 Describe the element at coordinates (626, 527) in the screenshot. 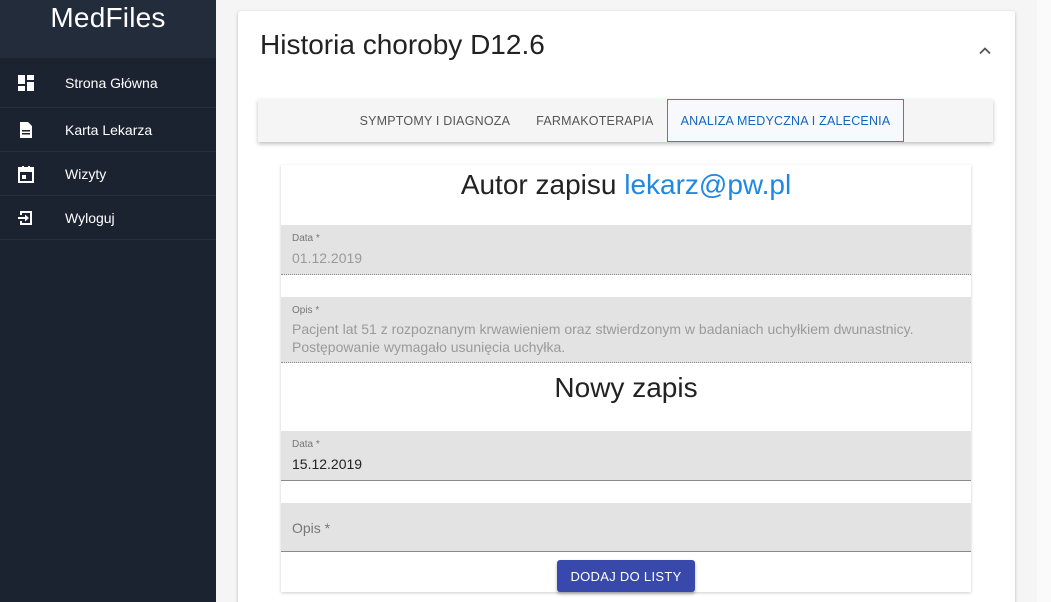

I see `new-description-field: Opis *` at that location.